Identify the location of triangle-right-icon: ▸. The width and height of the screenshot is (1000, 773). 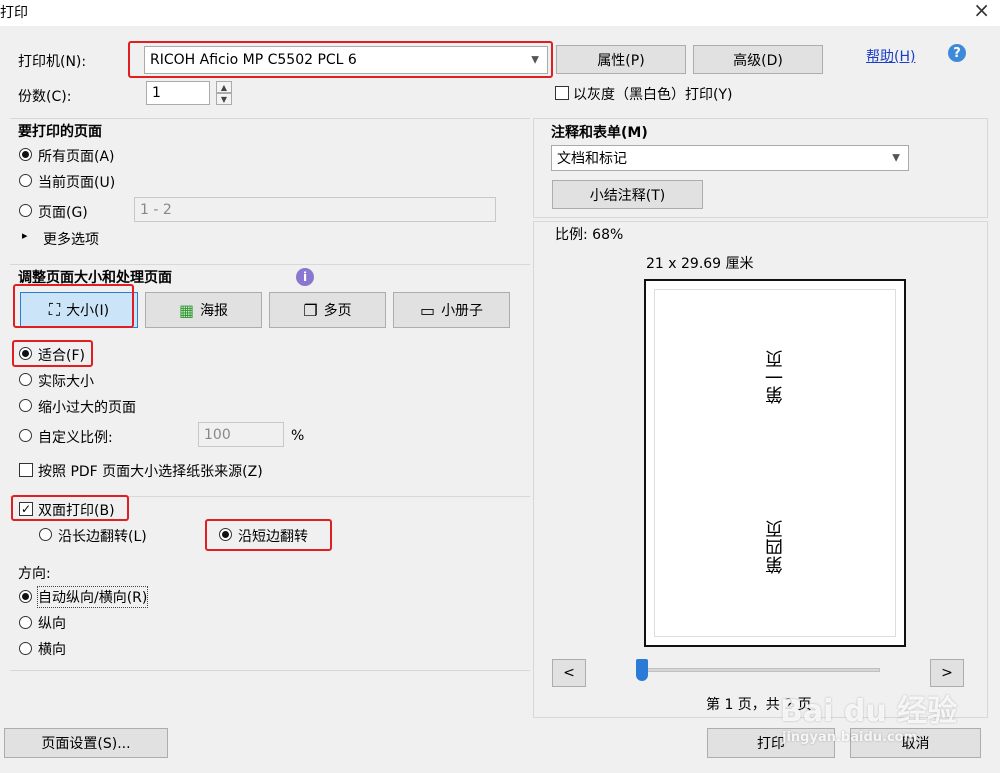
(25, 235).